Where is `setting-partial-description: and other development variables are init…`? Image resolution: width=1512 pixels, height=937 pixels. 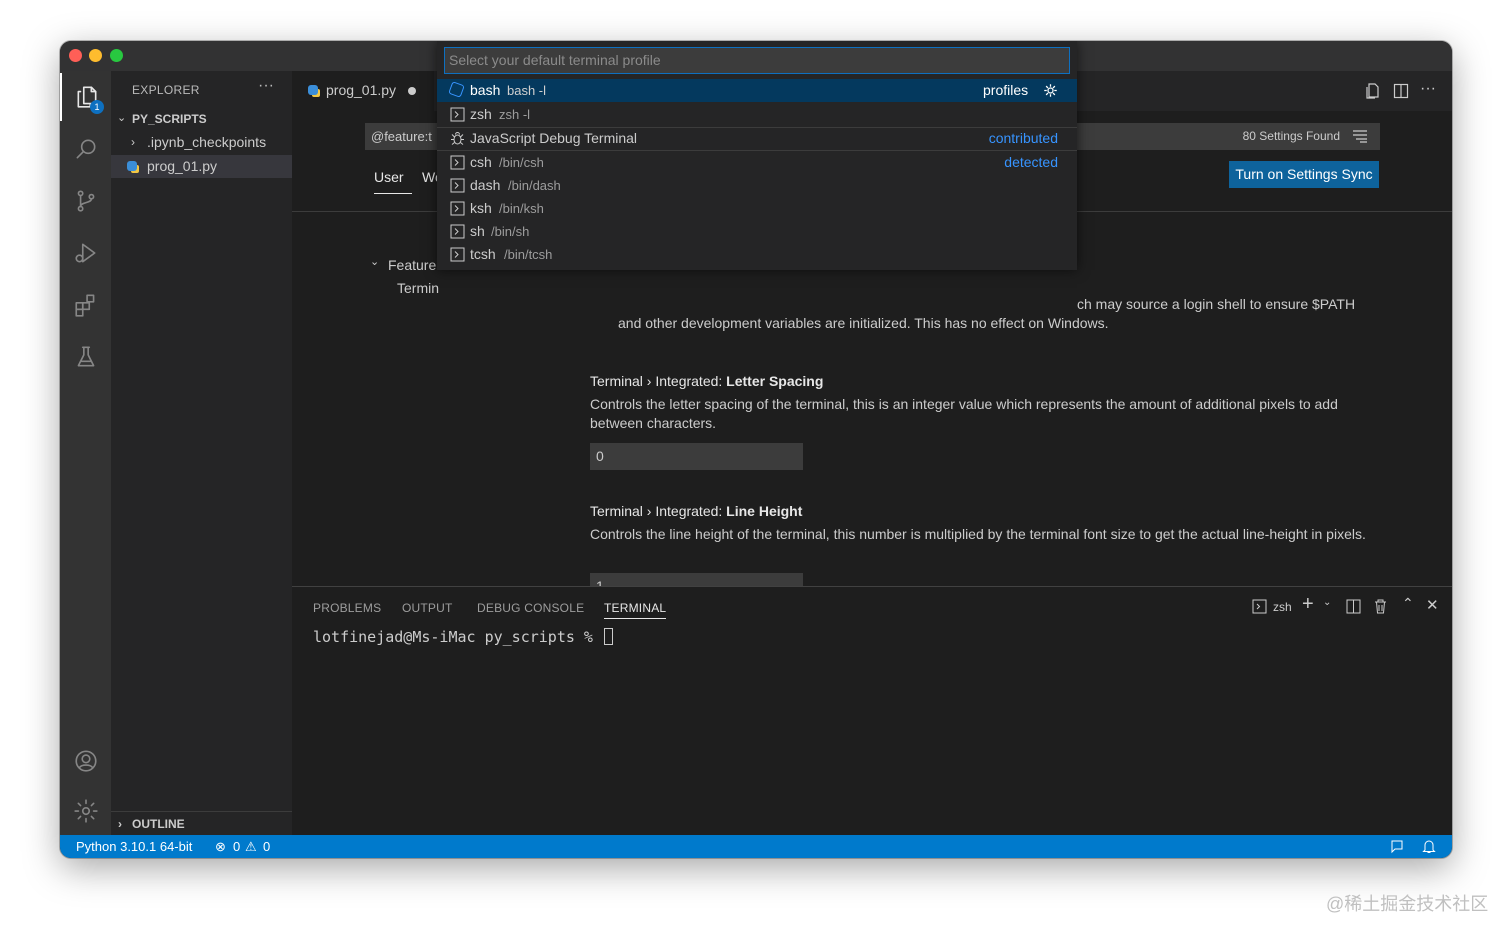 setting-partial-description: and other development variables are init… is located at coordinates (863, 323).